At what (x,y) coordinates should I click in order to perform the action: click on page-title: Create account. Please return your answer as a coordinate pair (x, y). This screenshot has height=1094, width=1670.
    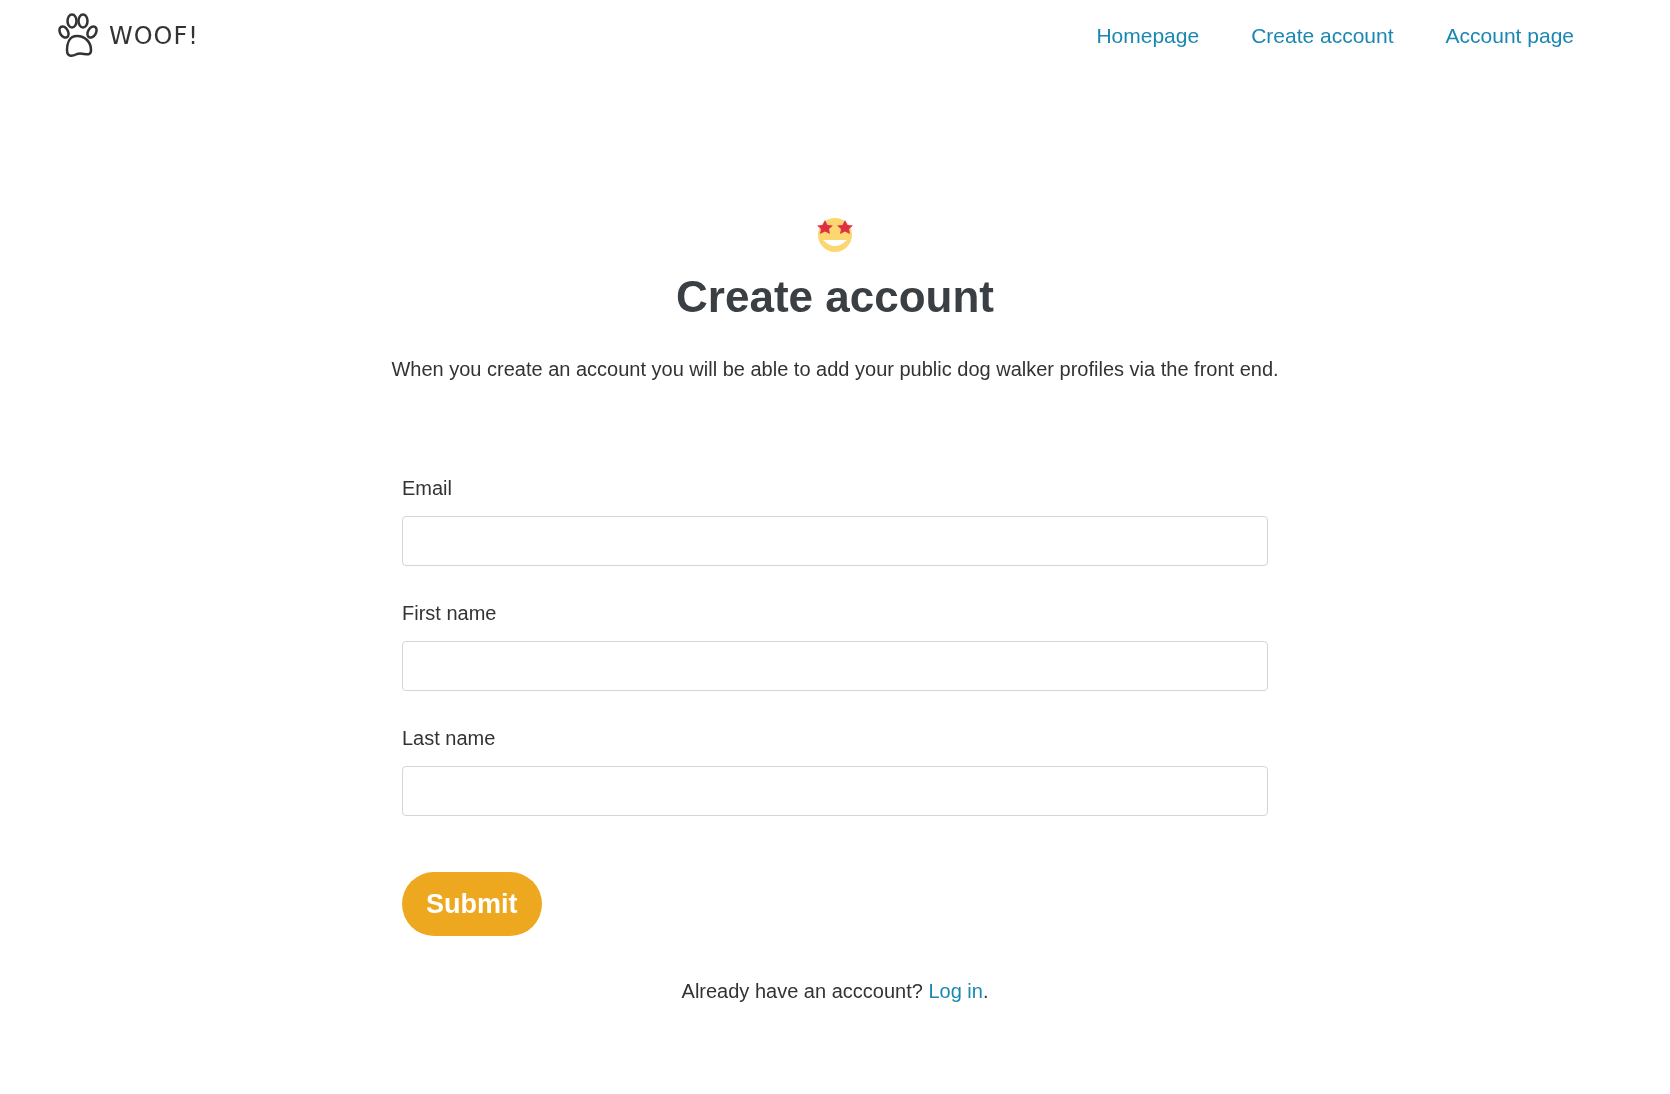
    Looking at the image, I should click on (835, 297).